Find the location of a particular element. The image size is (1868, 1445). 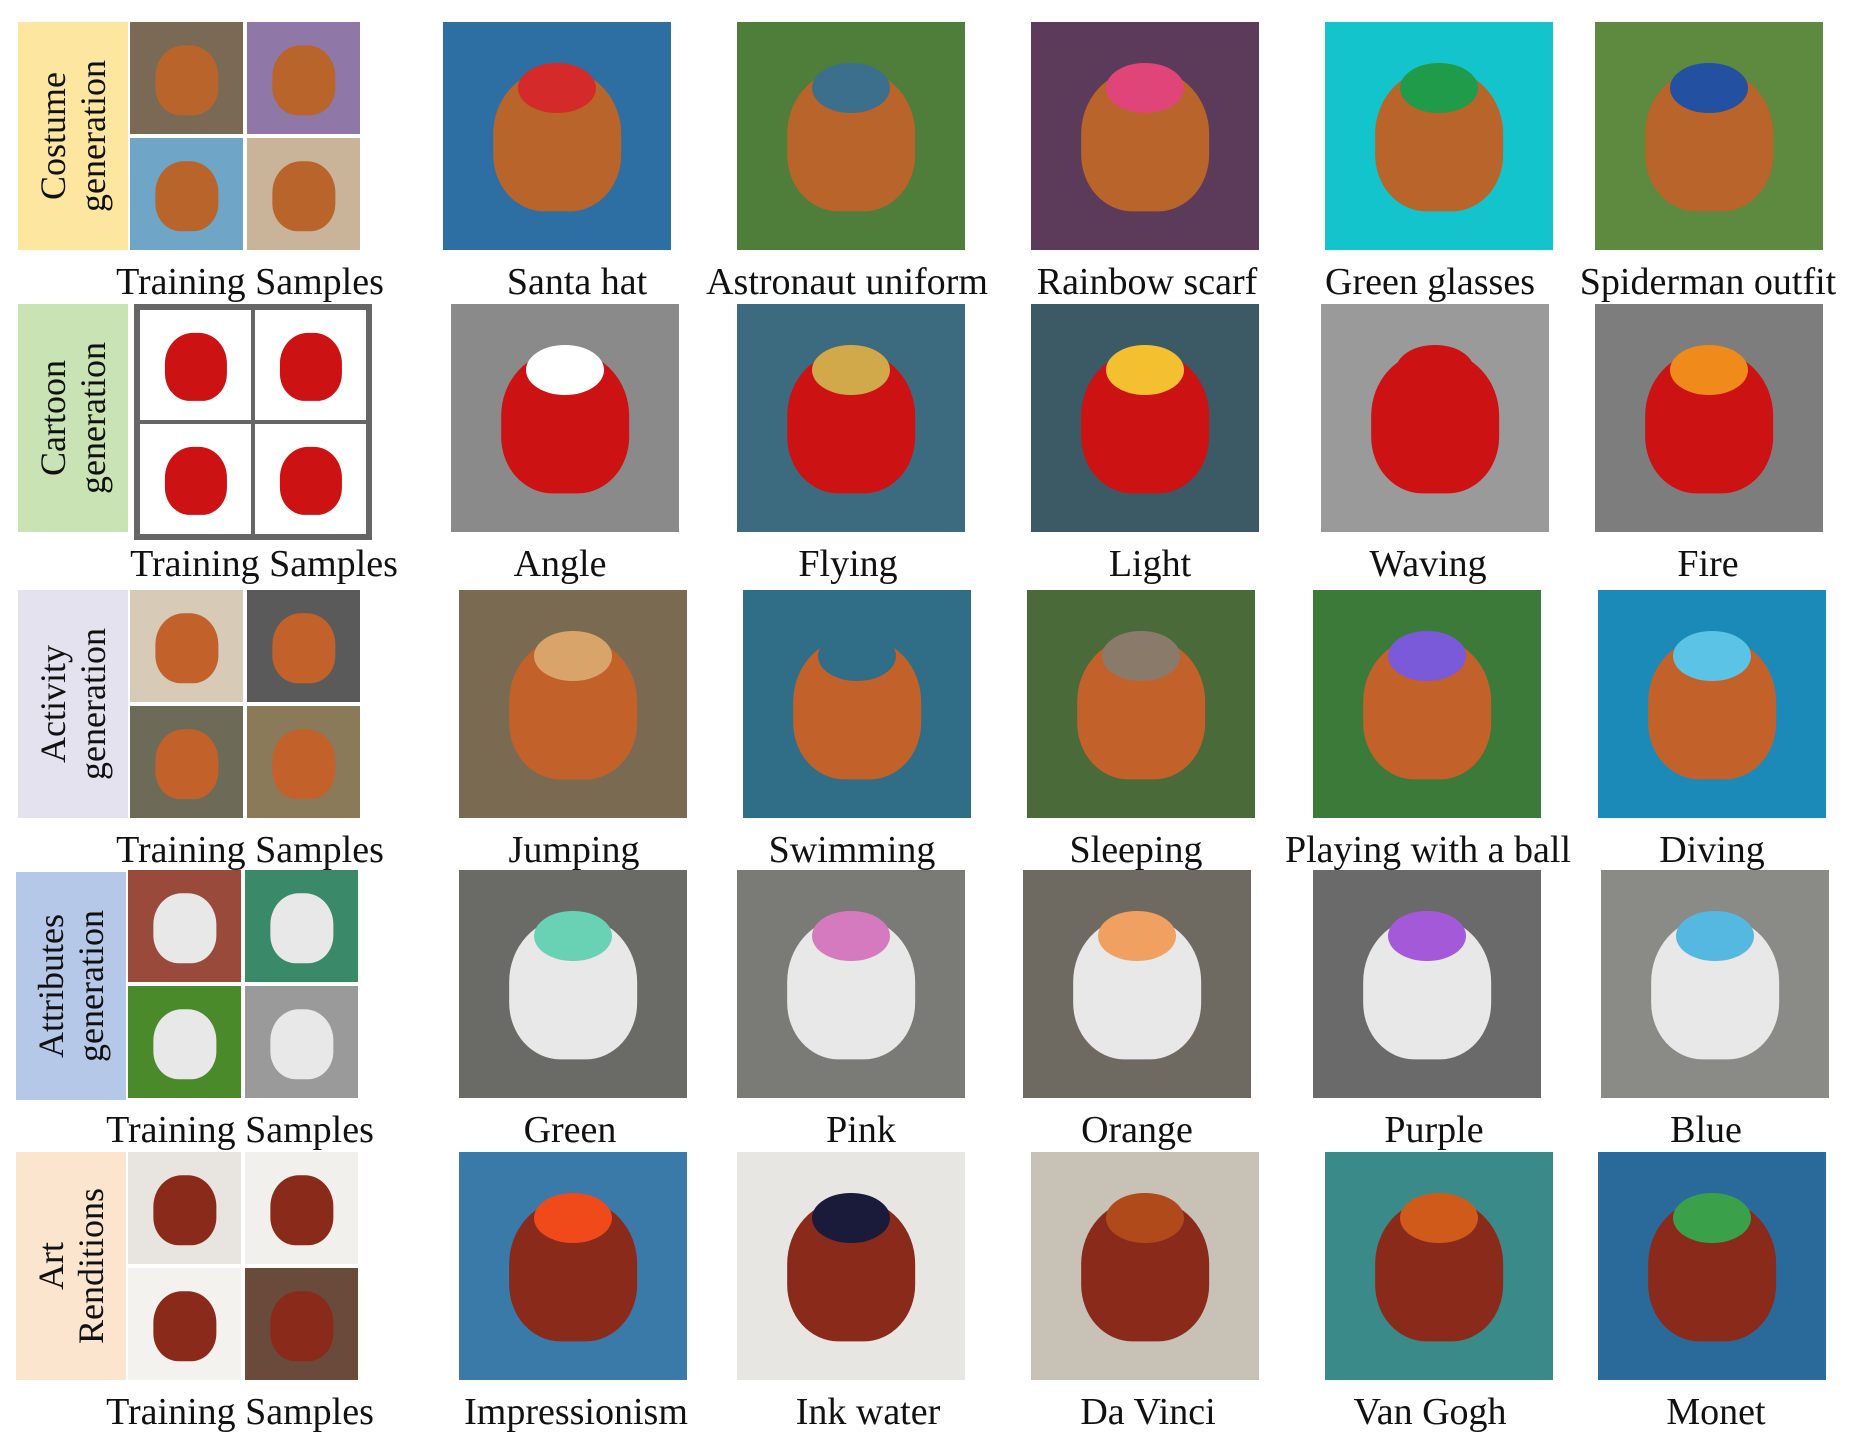

generated-caption: Blue is located at coordinates (1706, 1130).